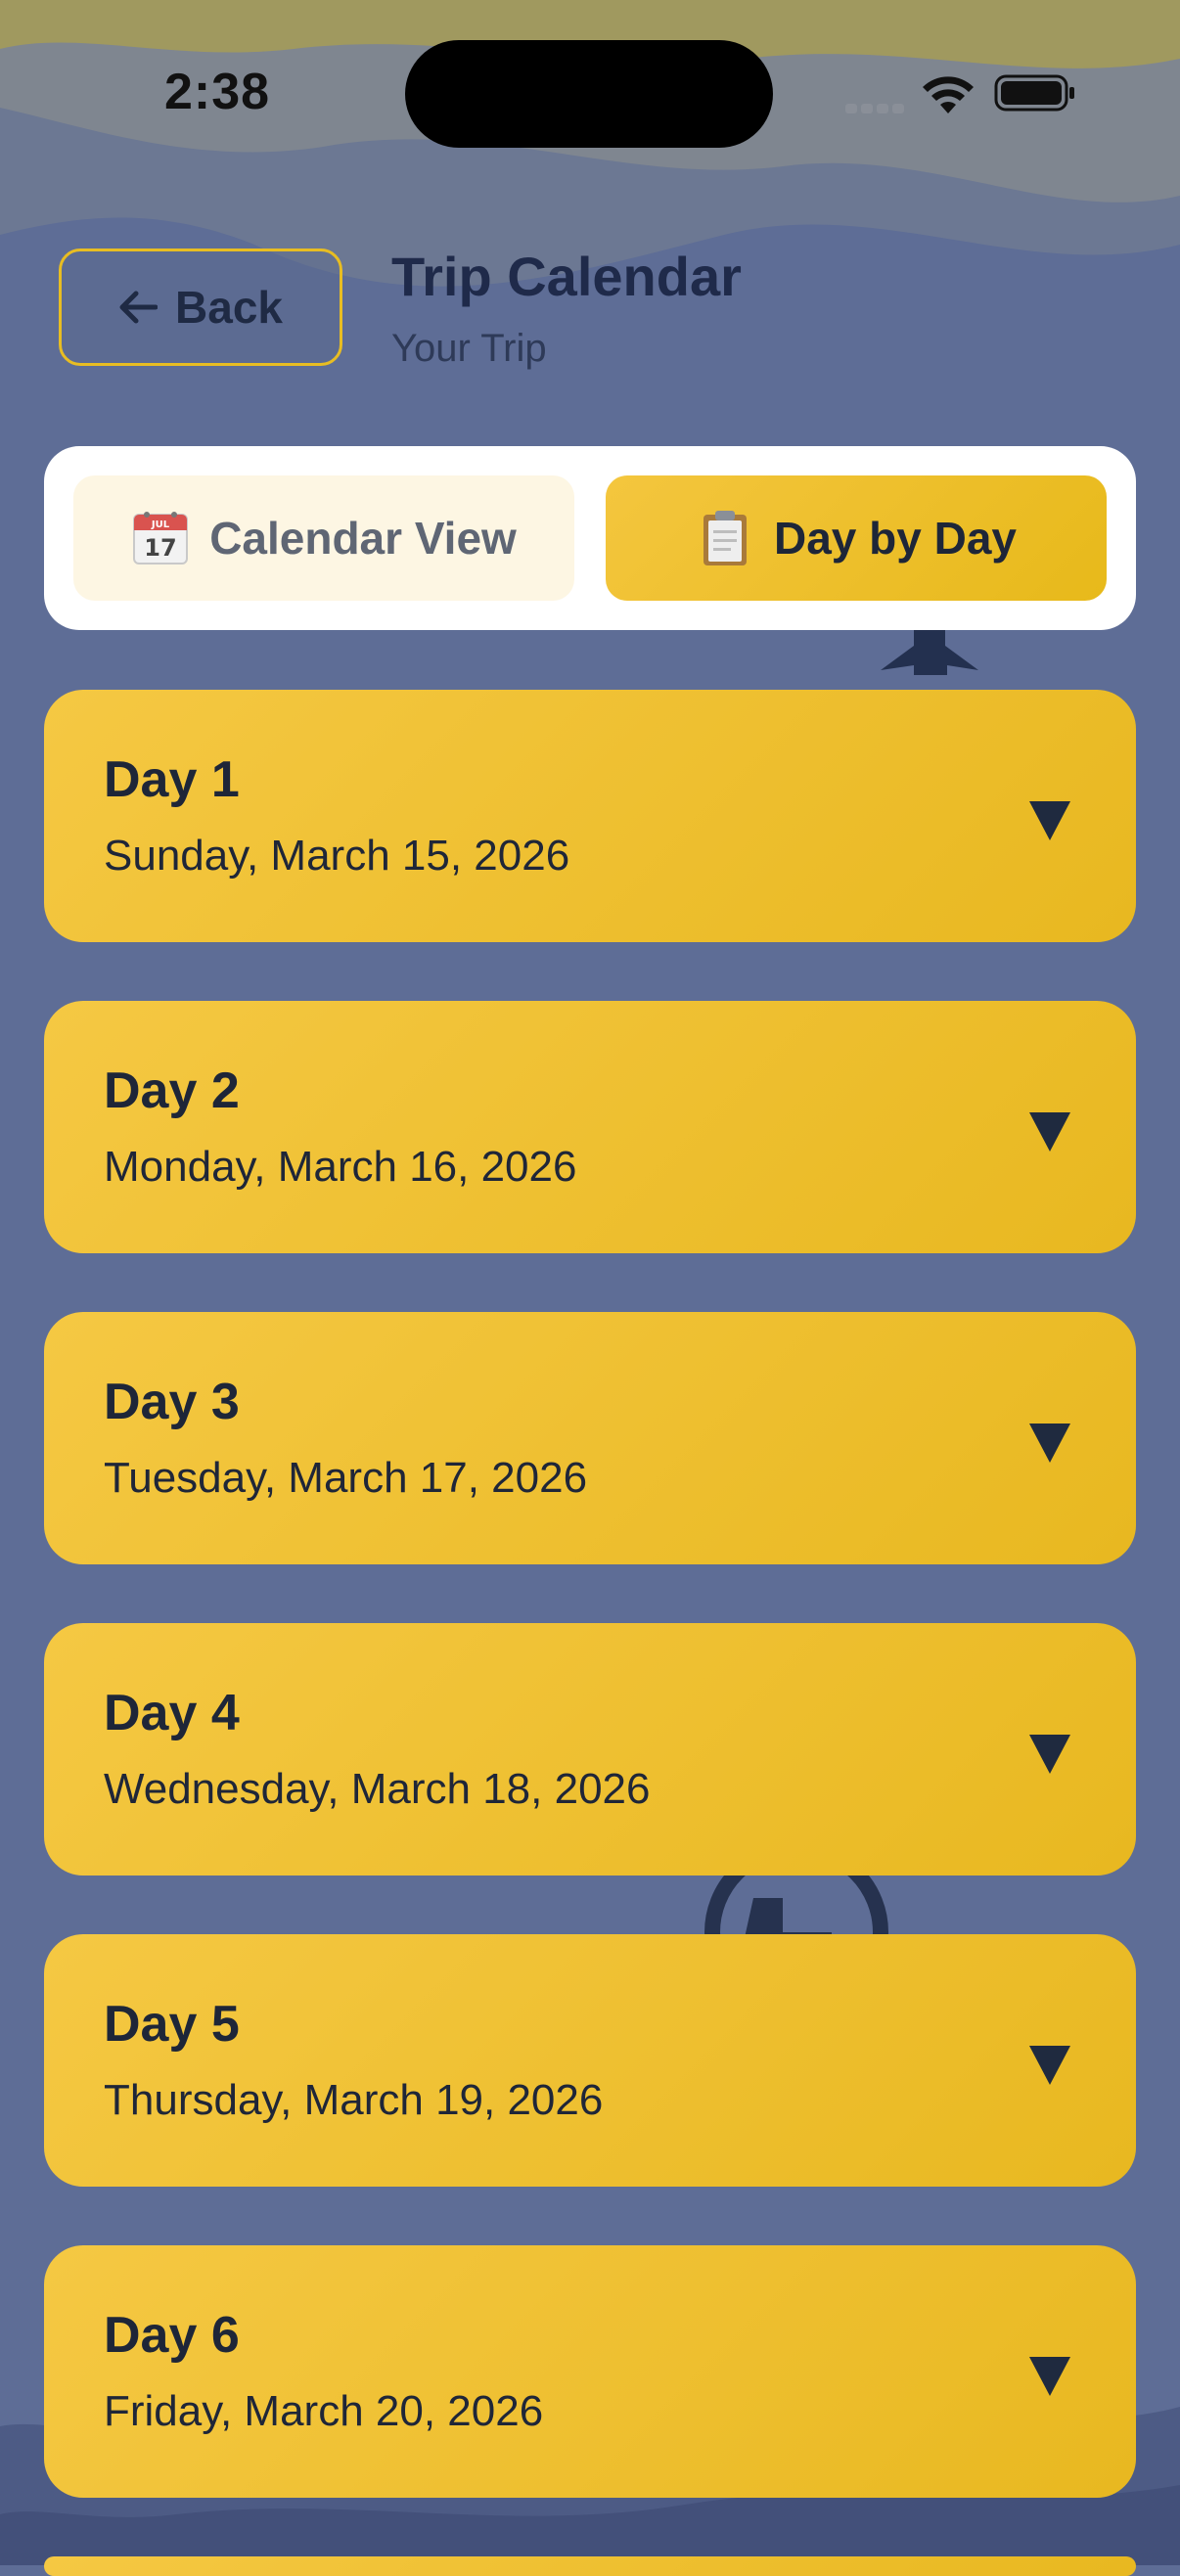 Image resolution: width=1180 pixels, height=2576 pixels. I want to click on day-title: Day 3, so click(172, 1402).